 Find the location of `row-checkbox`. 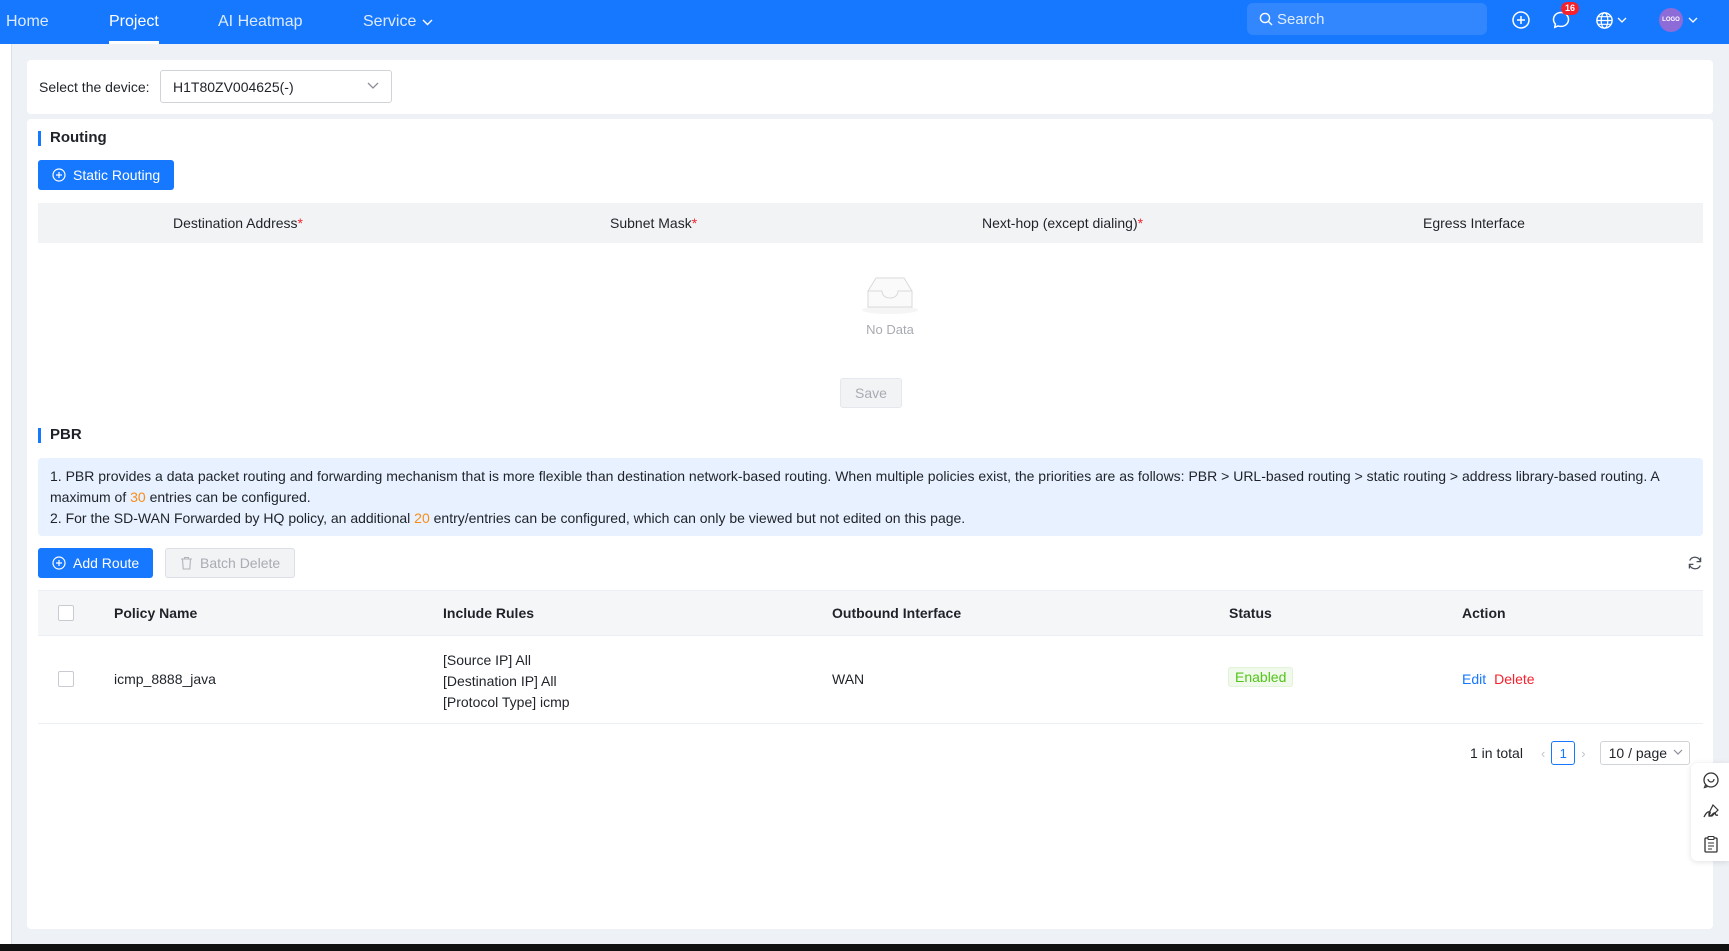

row-checkbox is located at coordinates (66, 679).